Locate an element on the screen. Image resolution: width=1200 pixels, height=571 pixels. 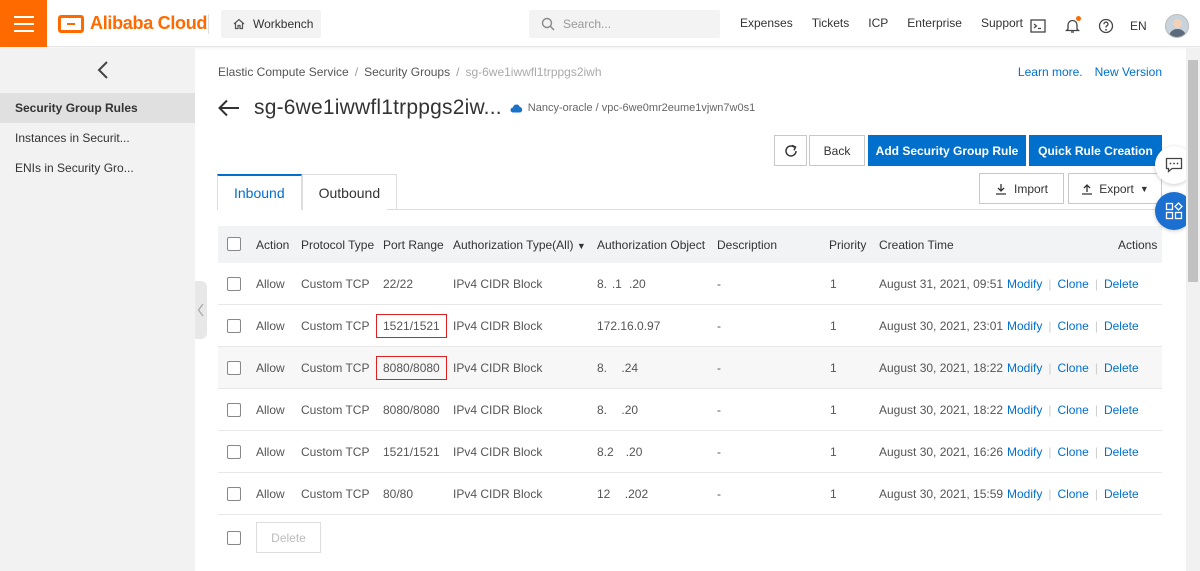
bulk-delete-button: Delete is located at coordinates (288, 537).